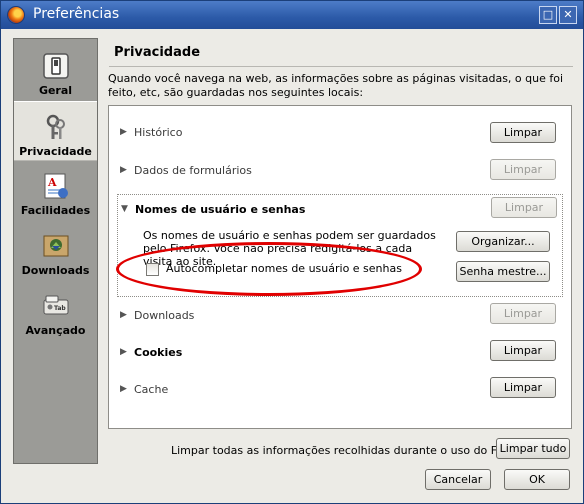 The width and height of the screenshot is (584, 504). What do you see at coordinates (76, 14) in the screenshot?
I see `window-title: Preferências` at bounding box center [76, 14].